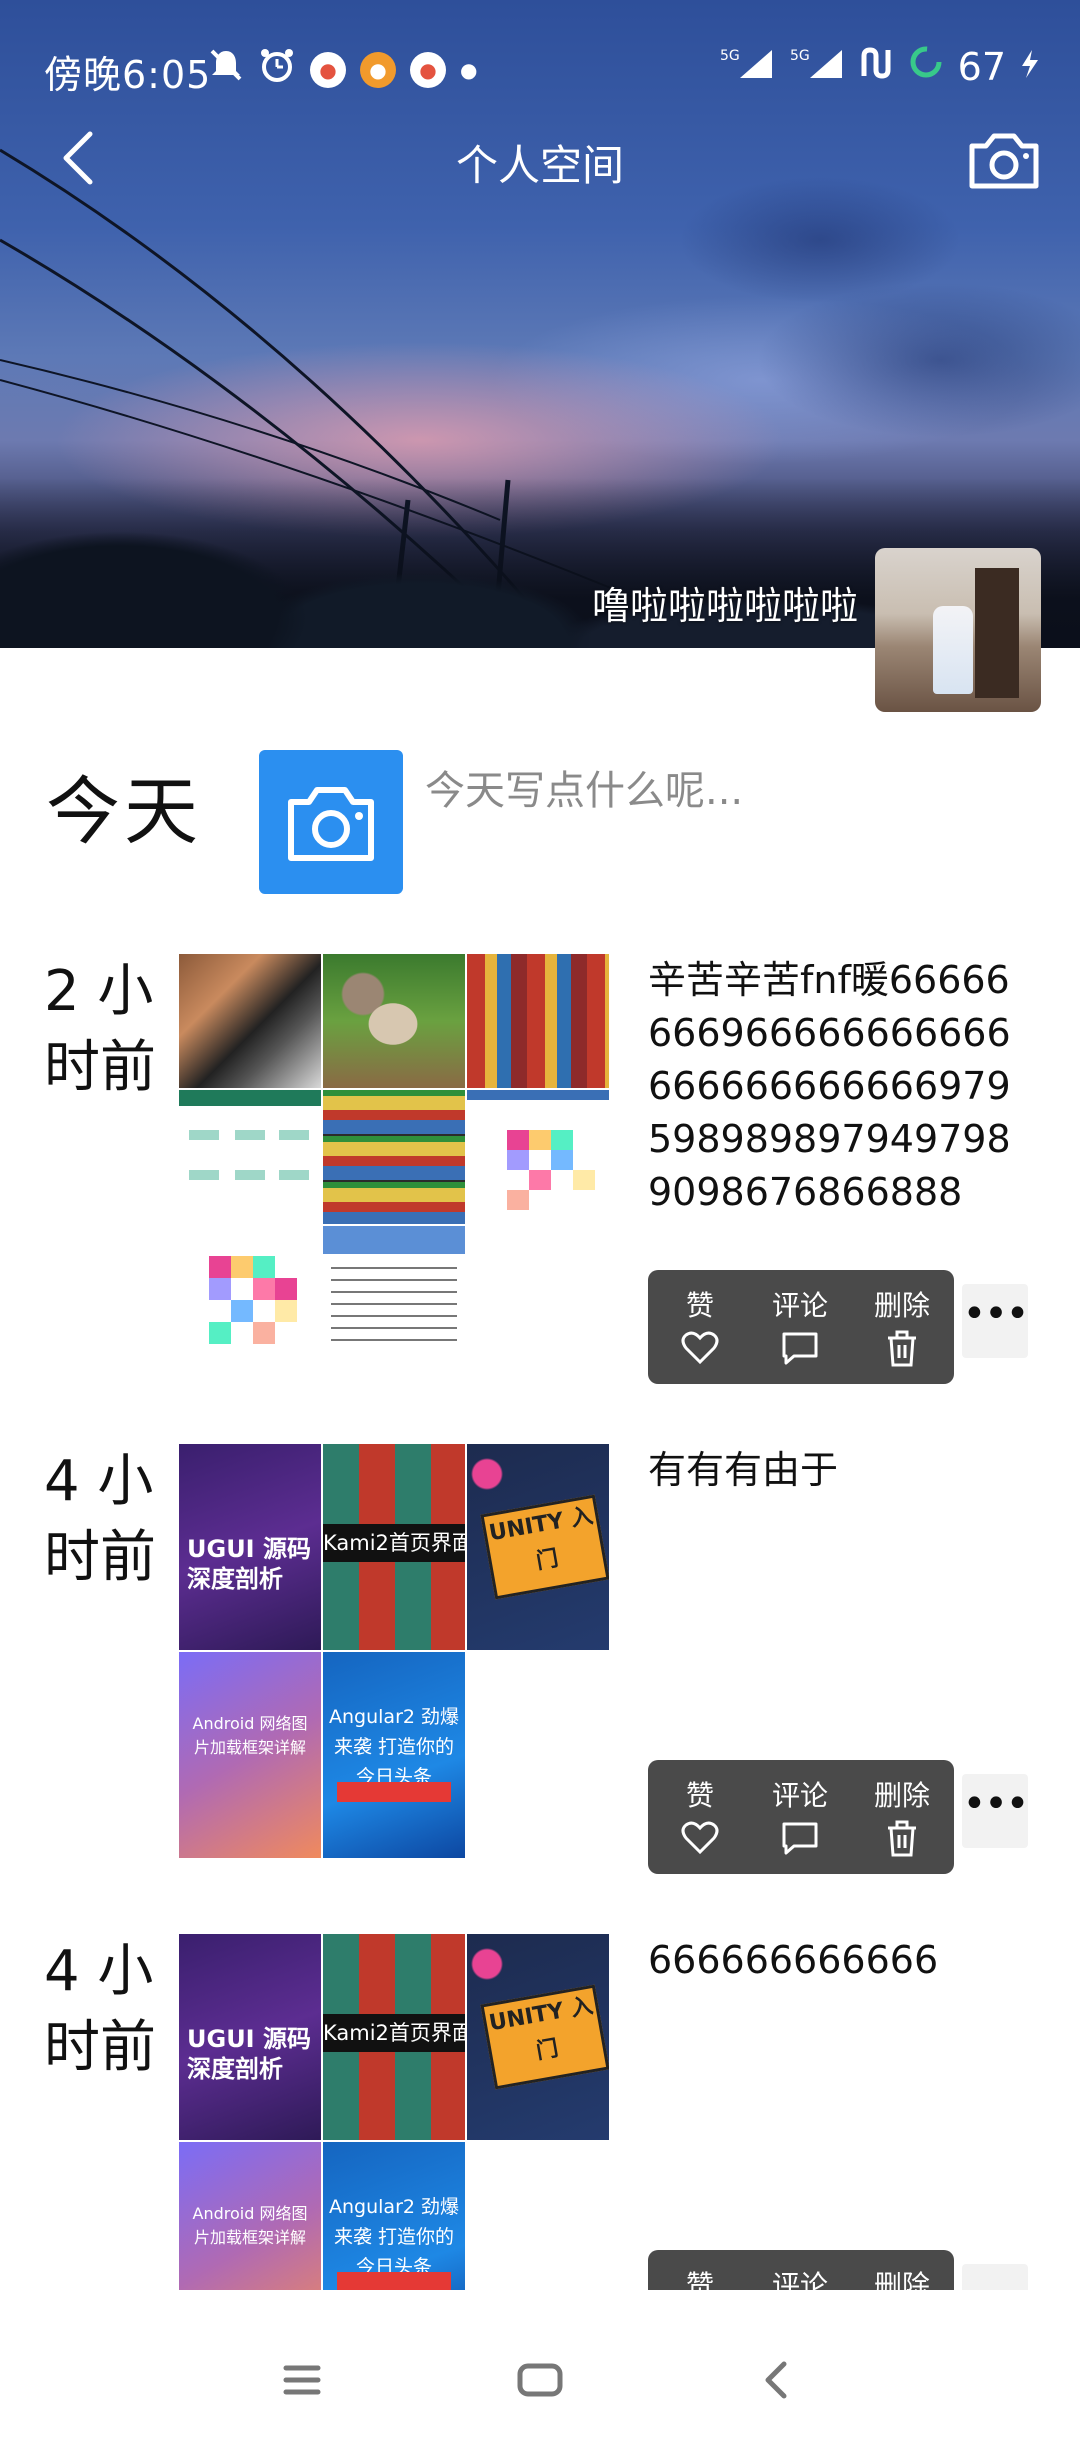 Image resolution: width=1080 pixels, height=2460 pixels. What do you see at coordinates (995, 2278) in the screenshot?
I see `more-options-button` at bounding box center [995, 2278].